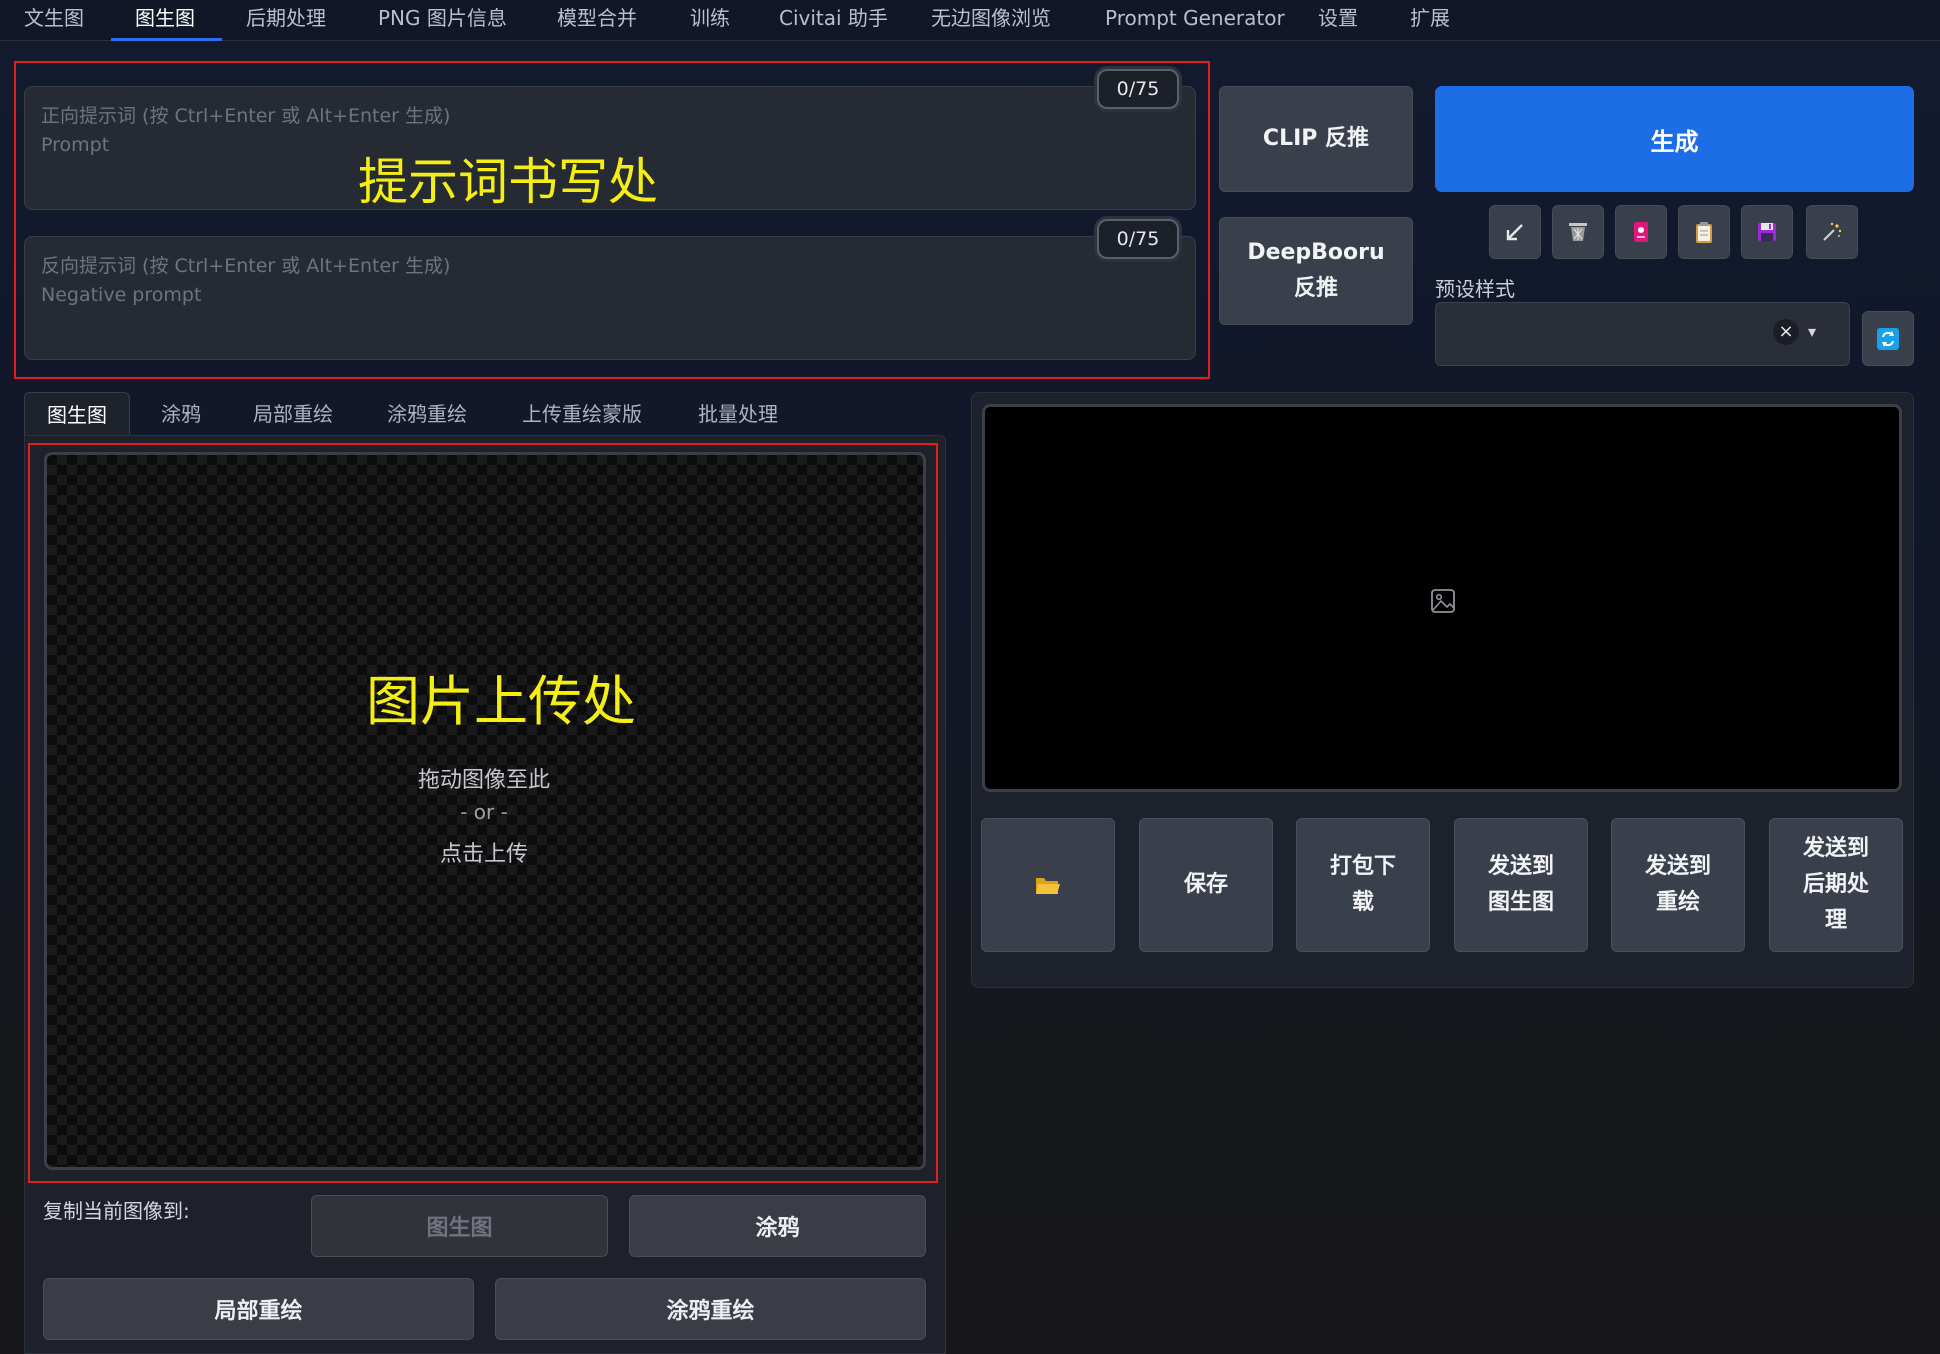  Describe the element at coordinates (1642, 334) in the screenshot. I see `styles-dropdown: × ▾` at that location.